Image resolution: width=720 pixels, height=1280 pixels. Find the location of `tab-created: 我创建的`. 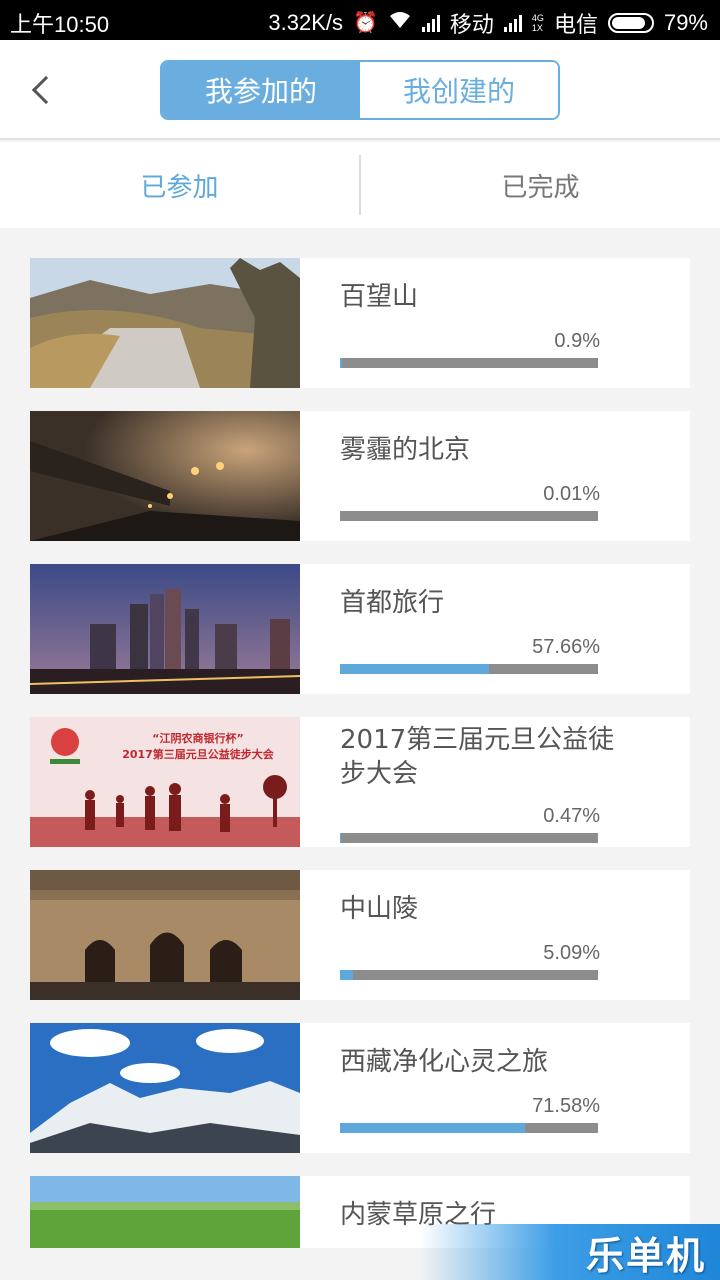

tab-created: 我创建的 is located at coordinates (459, 90).